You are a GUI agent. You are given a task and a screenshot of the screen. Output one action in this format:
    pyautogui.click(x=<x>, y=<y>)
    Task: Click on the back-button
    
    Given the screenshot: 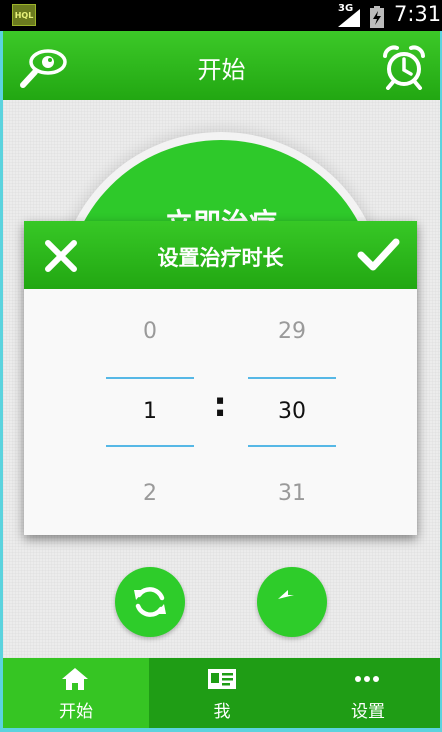 What is the action you would take?
    pyautogui.click(x=292, y=602)
    